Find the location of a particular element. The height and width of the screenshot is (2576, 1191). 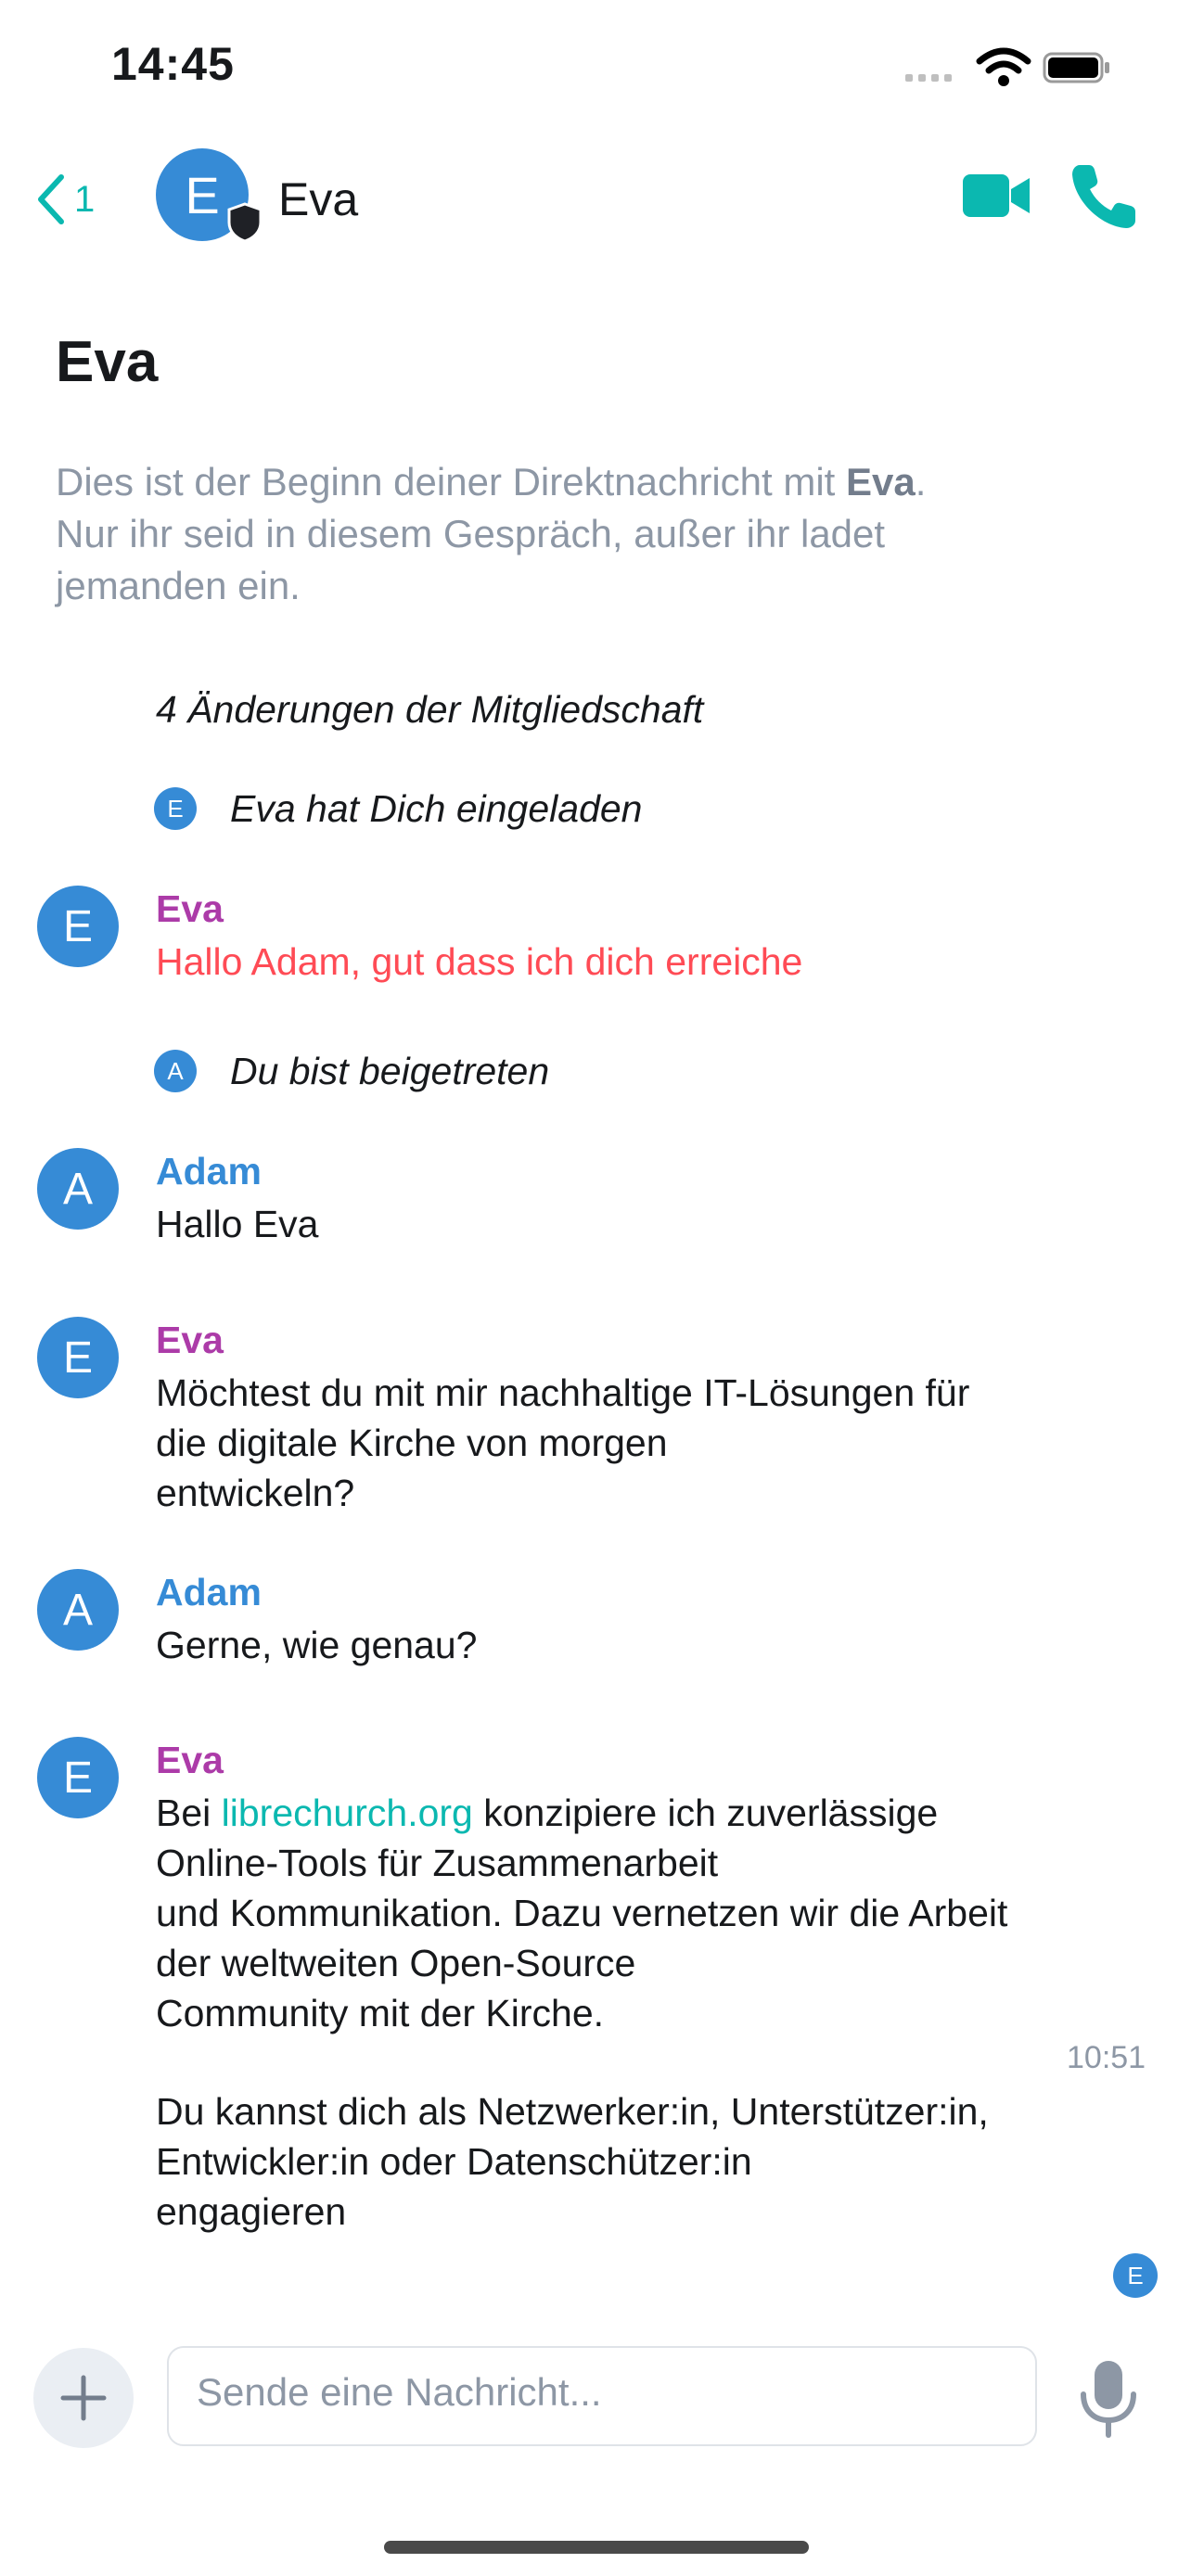

unread-count: 1 is located at coordinates (85, 199).